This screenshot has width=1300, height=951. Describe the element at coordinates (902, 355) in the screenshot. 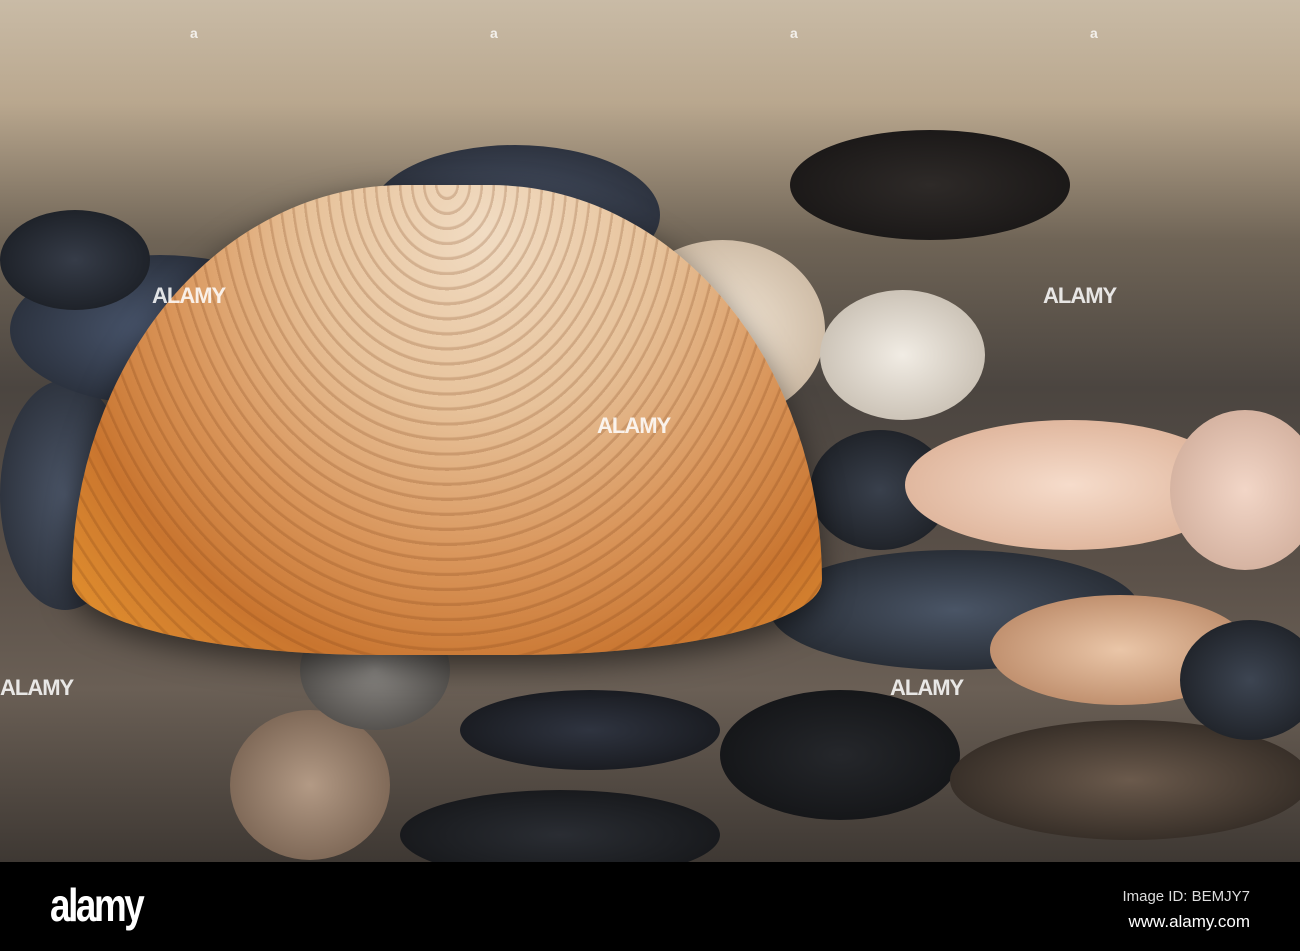

I see `white-shell` at that location.